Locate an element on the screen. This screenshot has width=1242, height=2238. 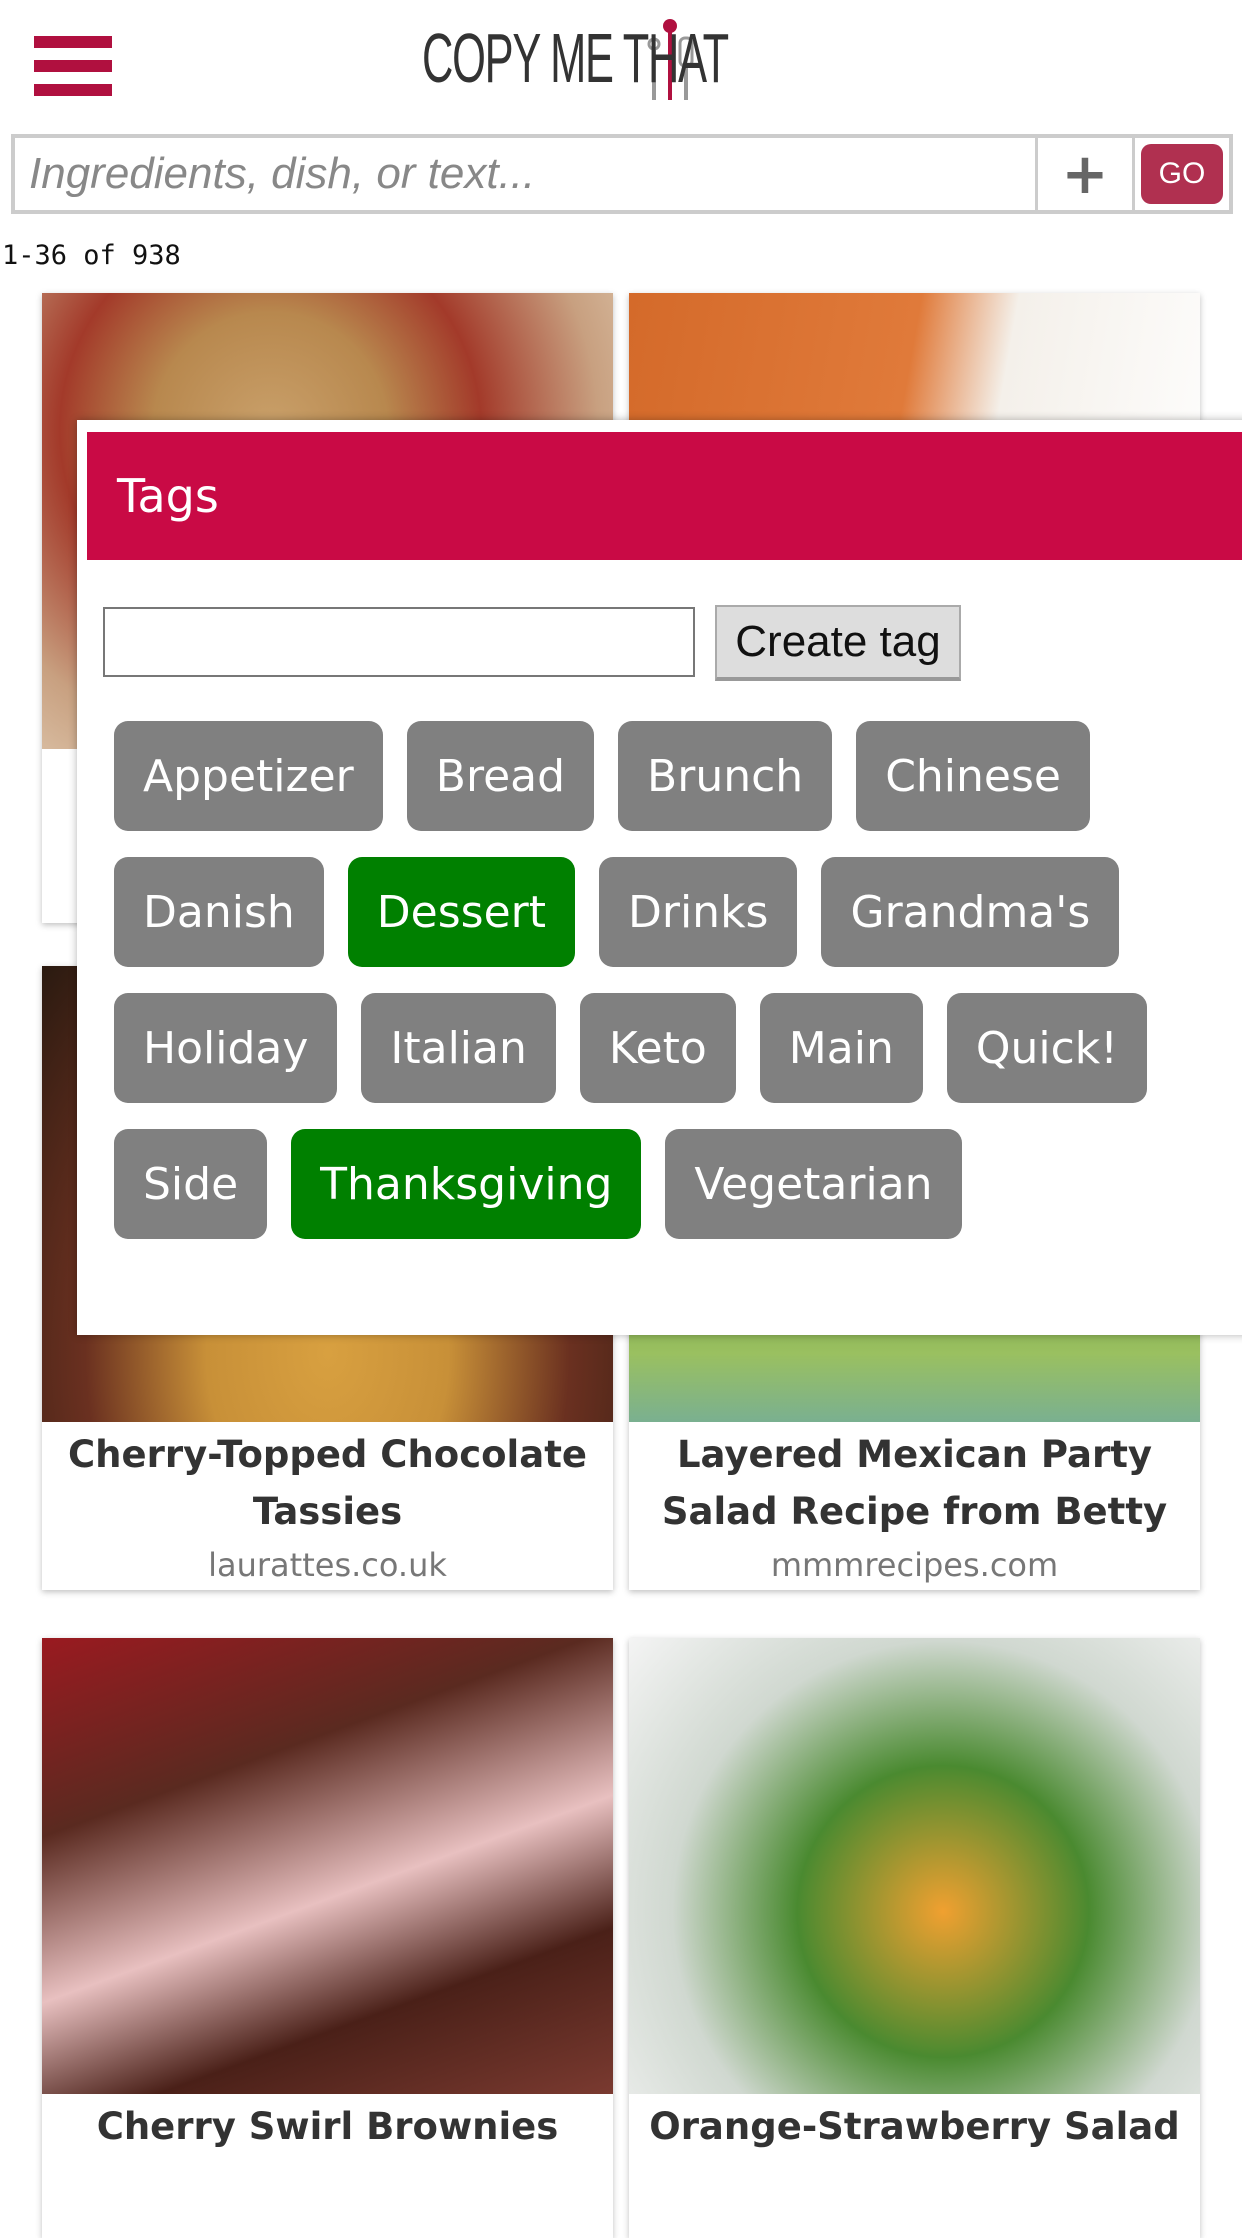
create-tag-button: Create tag is located at coordinates (838, 643).